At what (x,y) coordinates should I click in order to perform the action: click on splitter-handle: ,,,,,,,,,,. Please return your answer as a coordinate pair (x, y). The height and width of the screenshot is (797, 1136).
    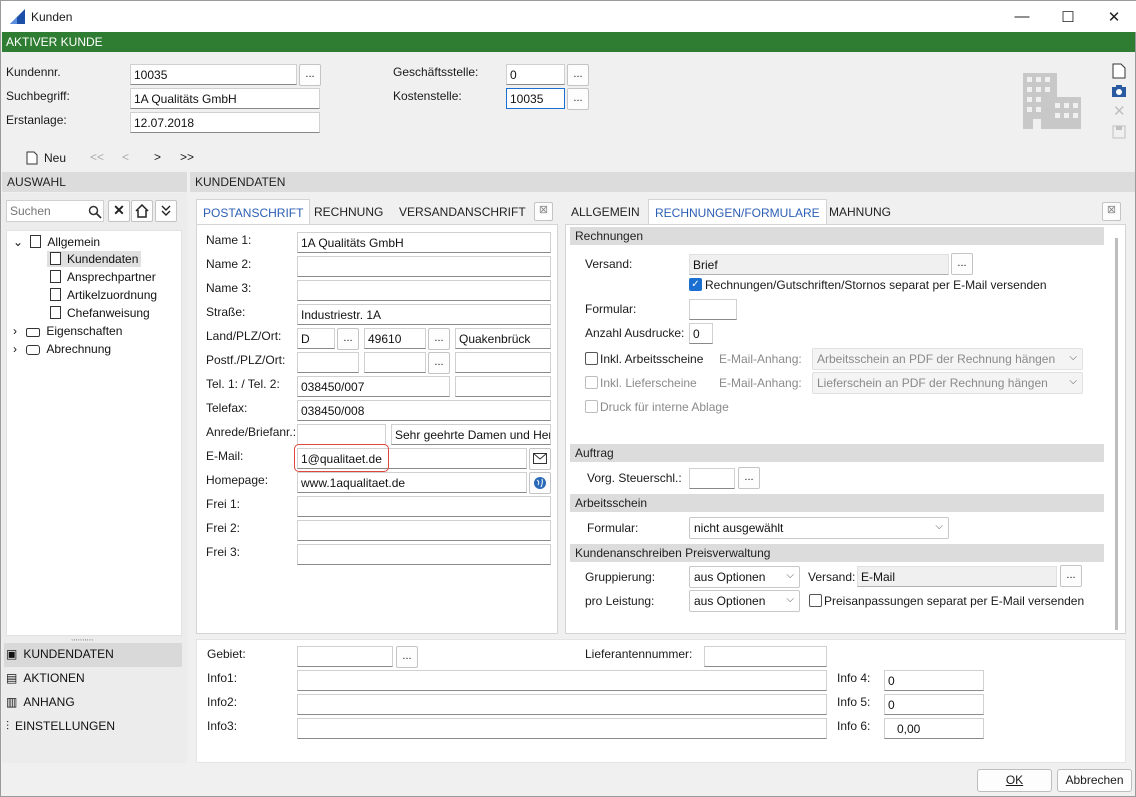
    Looking at the image, I should click on (82, 637).